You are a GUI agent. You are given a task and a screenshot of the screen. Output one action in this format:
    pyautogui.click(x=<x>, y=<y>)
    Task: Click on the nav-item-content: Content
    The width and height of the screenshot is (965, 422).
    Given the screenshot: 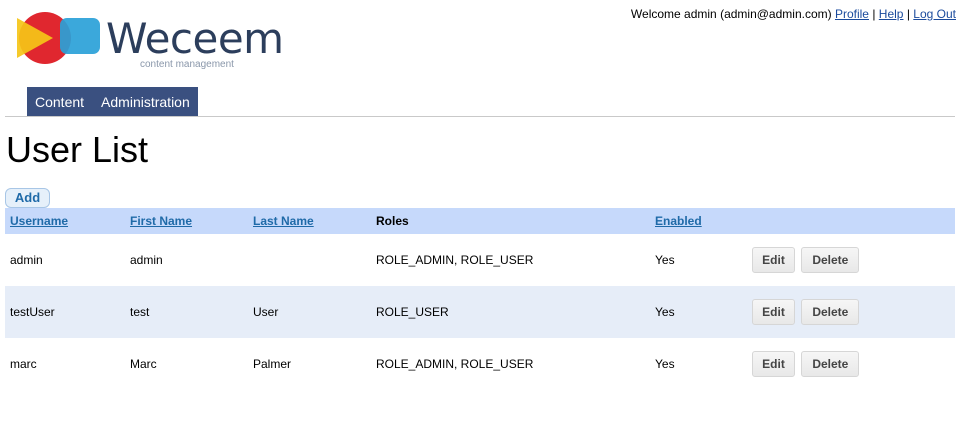 What is the action you would take?
    pyautogui.click(x=59, y=102)
    